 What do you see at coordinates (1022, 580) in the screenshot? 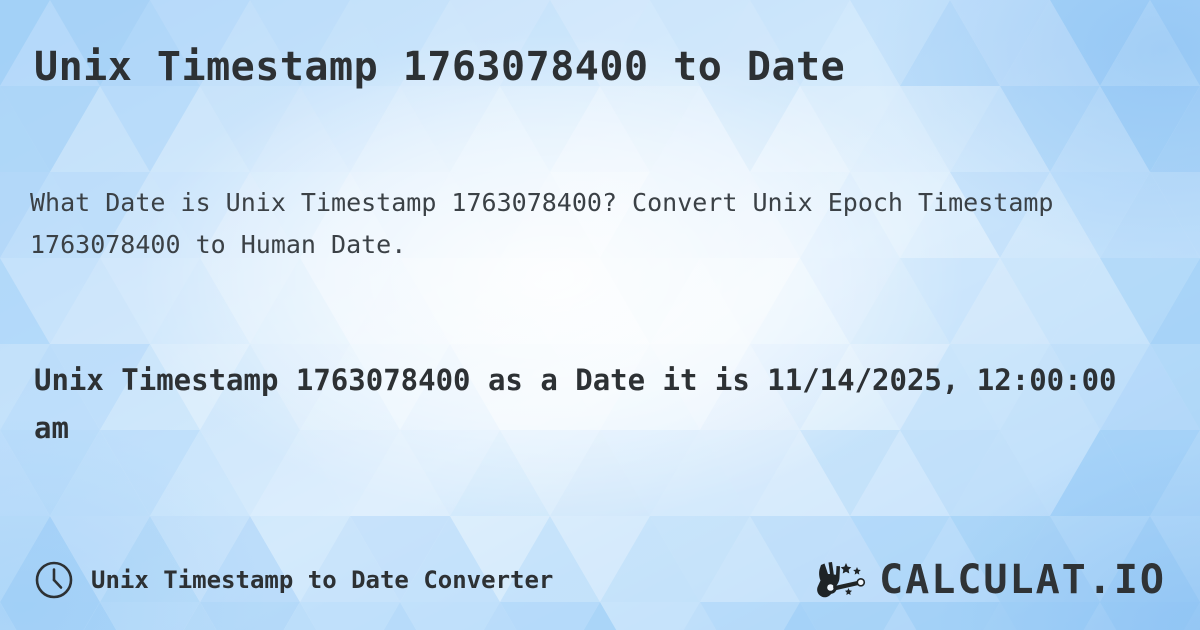
I see `brand-name: CALCULAT.IO` at bounding box center [1022, 580].